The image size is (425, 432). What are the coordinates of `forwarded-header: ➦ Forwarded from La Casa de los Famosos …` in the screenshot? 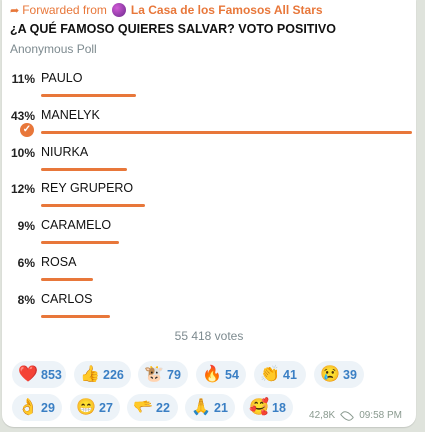 It's located at (166, 10).